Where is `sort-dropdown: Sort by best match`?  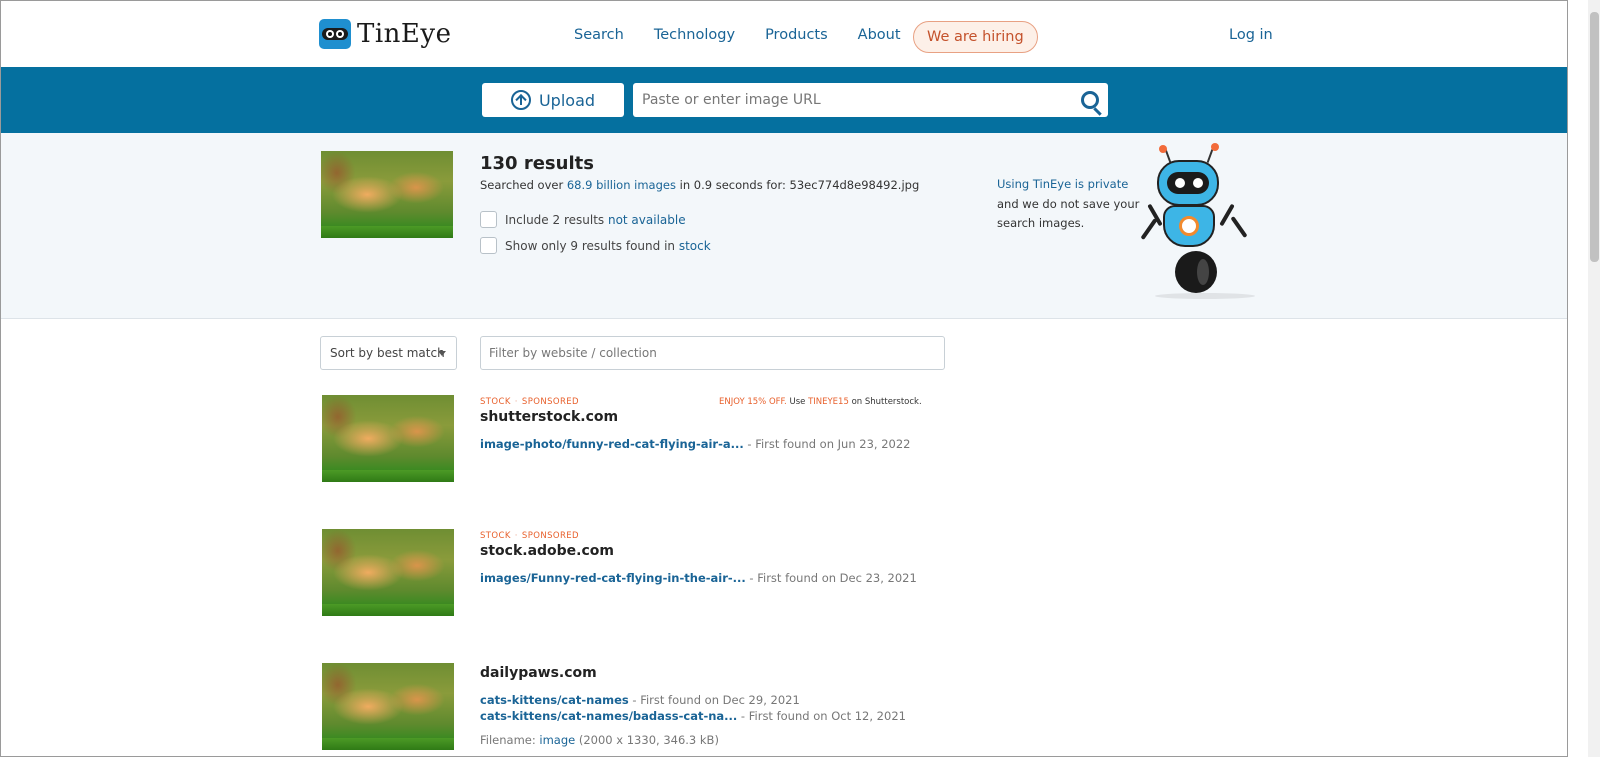
sort-dropdown: Sort by best match is located at coordinates (388, 353).